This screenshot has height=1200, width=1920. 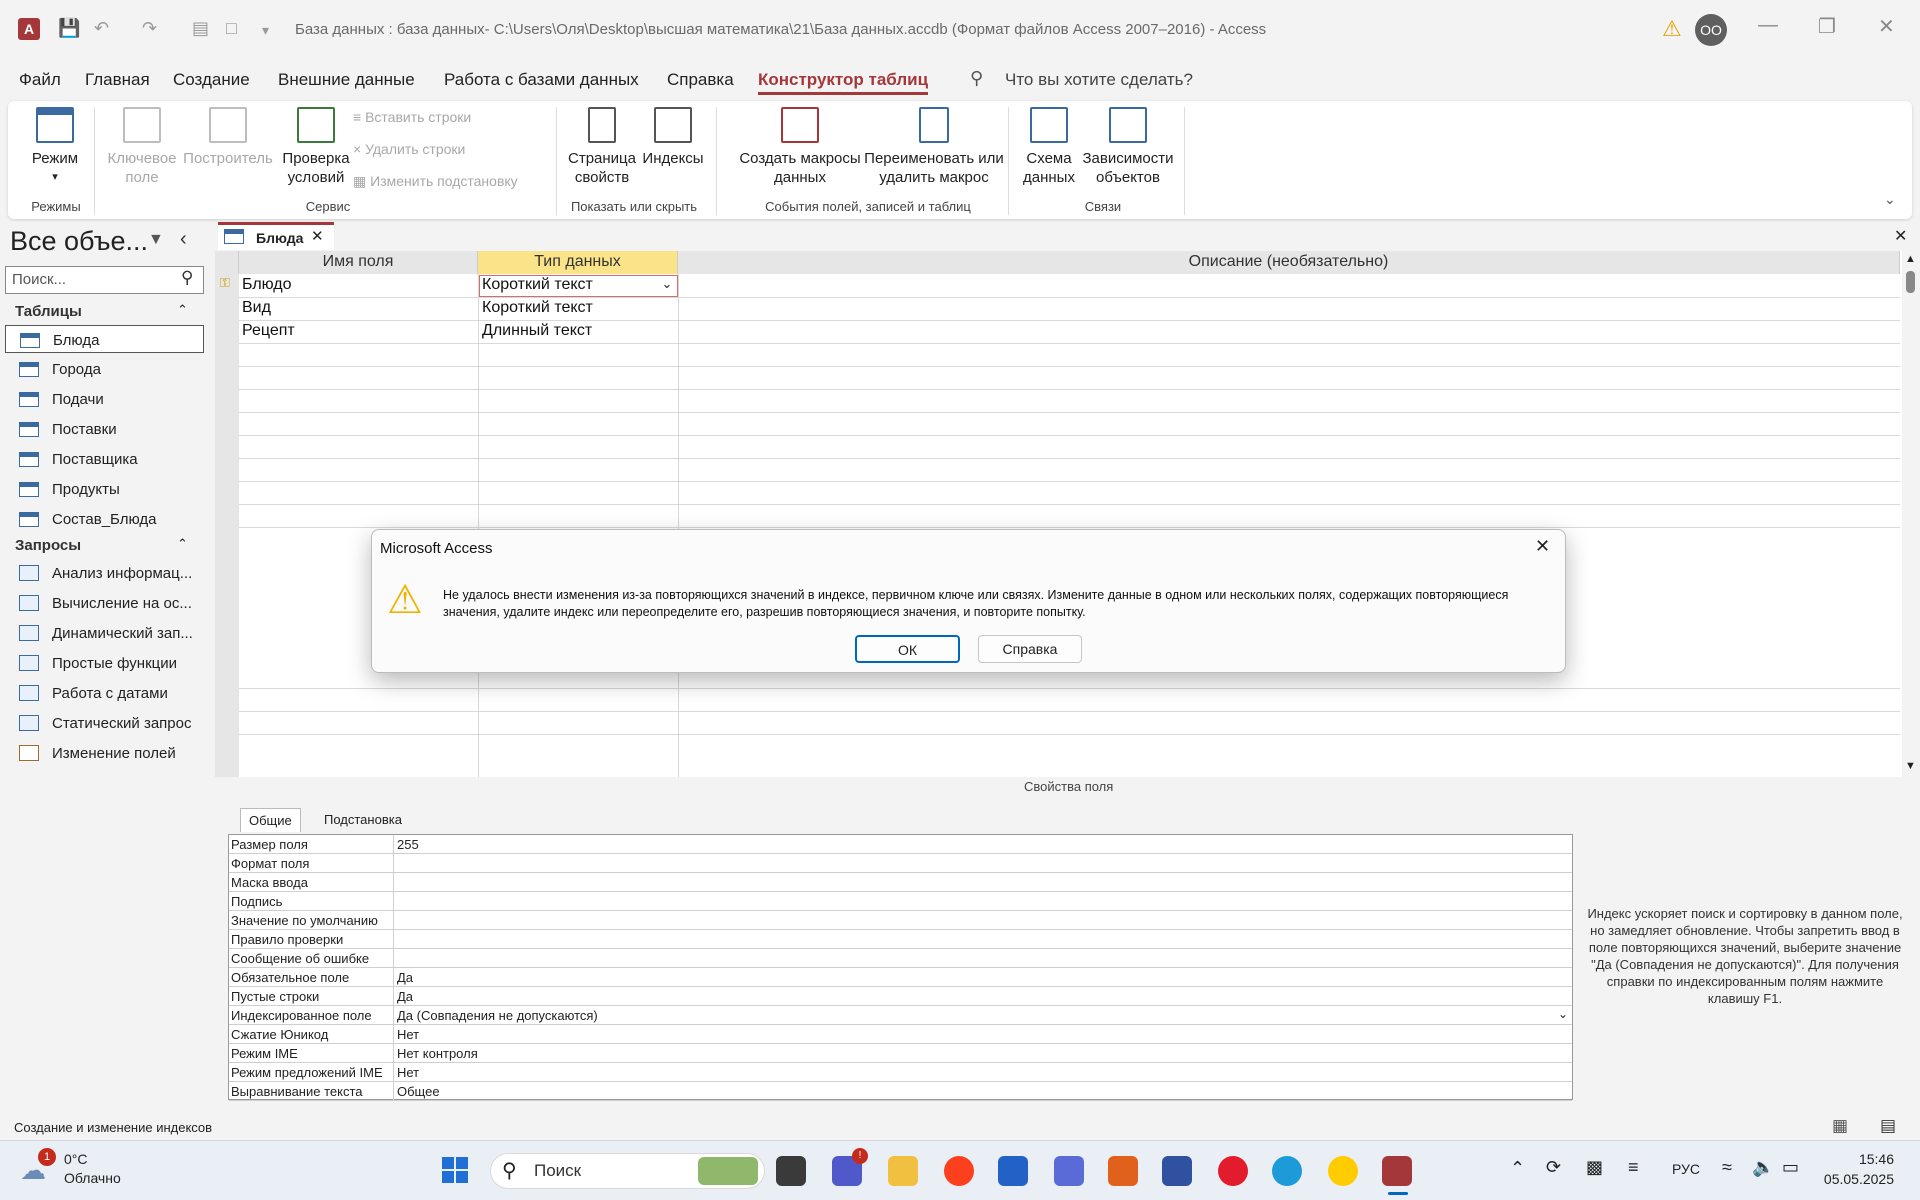 What do you see at coordinates (29, 29) in the screenshot?
I see `access-app-icon: A` at bounding box center [29, 29].